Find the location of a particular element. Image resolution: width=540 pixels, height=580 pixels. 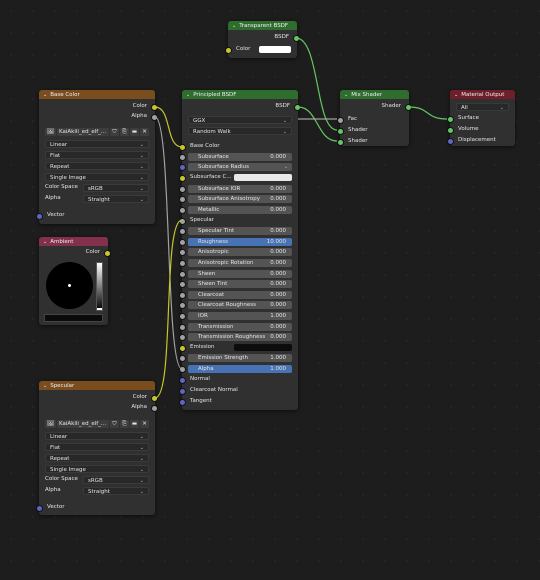

node-header: ⌄ Mix Shader is located at coordinates (374, 94).